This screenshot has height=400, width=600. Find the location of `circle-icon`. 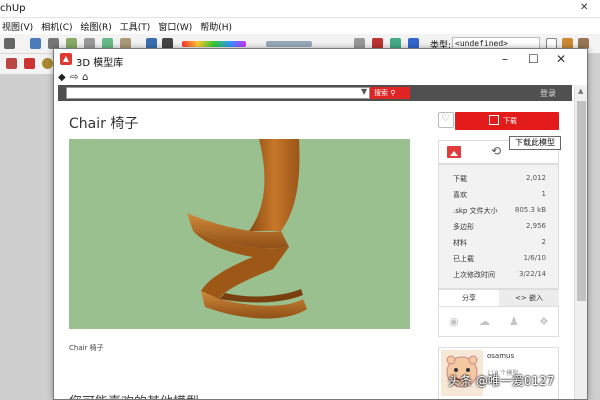

circle-icon is located at coordinates (47, 63).